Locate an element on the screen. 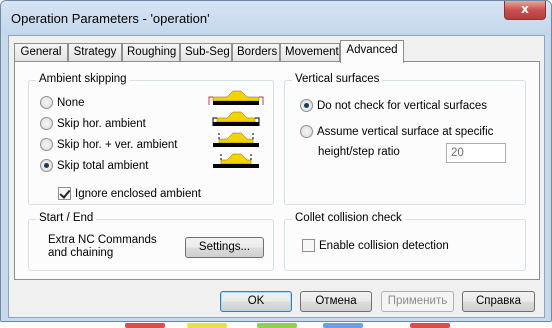  tab-label: Strategy is located at coordinates (95, 52).